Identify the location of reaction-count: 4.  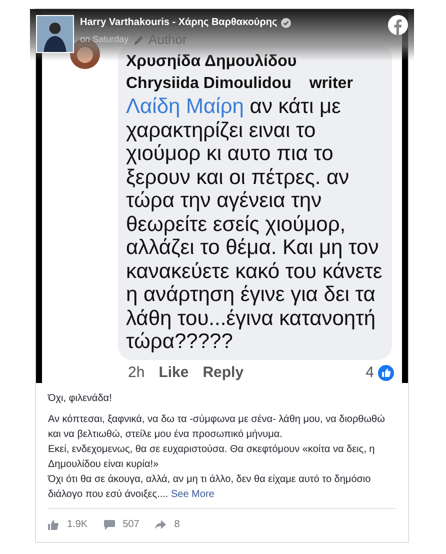
(370, 373).